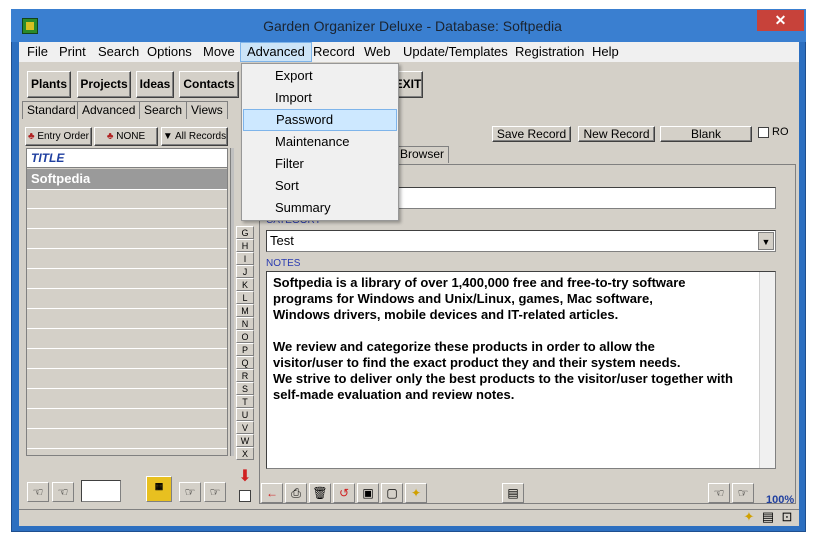 The height and width of the screenshot is (552, 825). Describe the element at coordinates (245, 453) in the screenshot. I see `letter-x: X` at that location.